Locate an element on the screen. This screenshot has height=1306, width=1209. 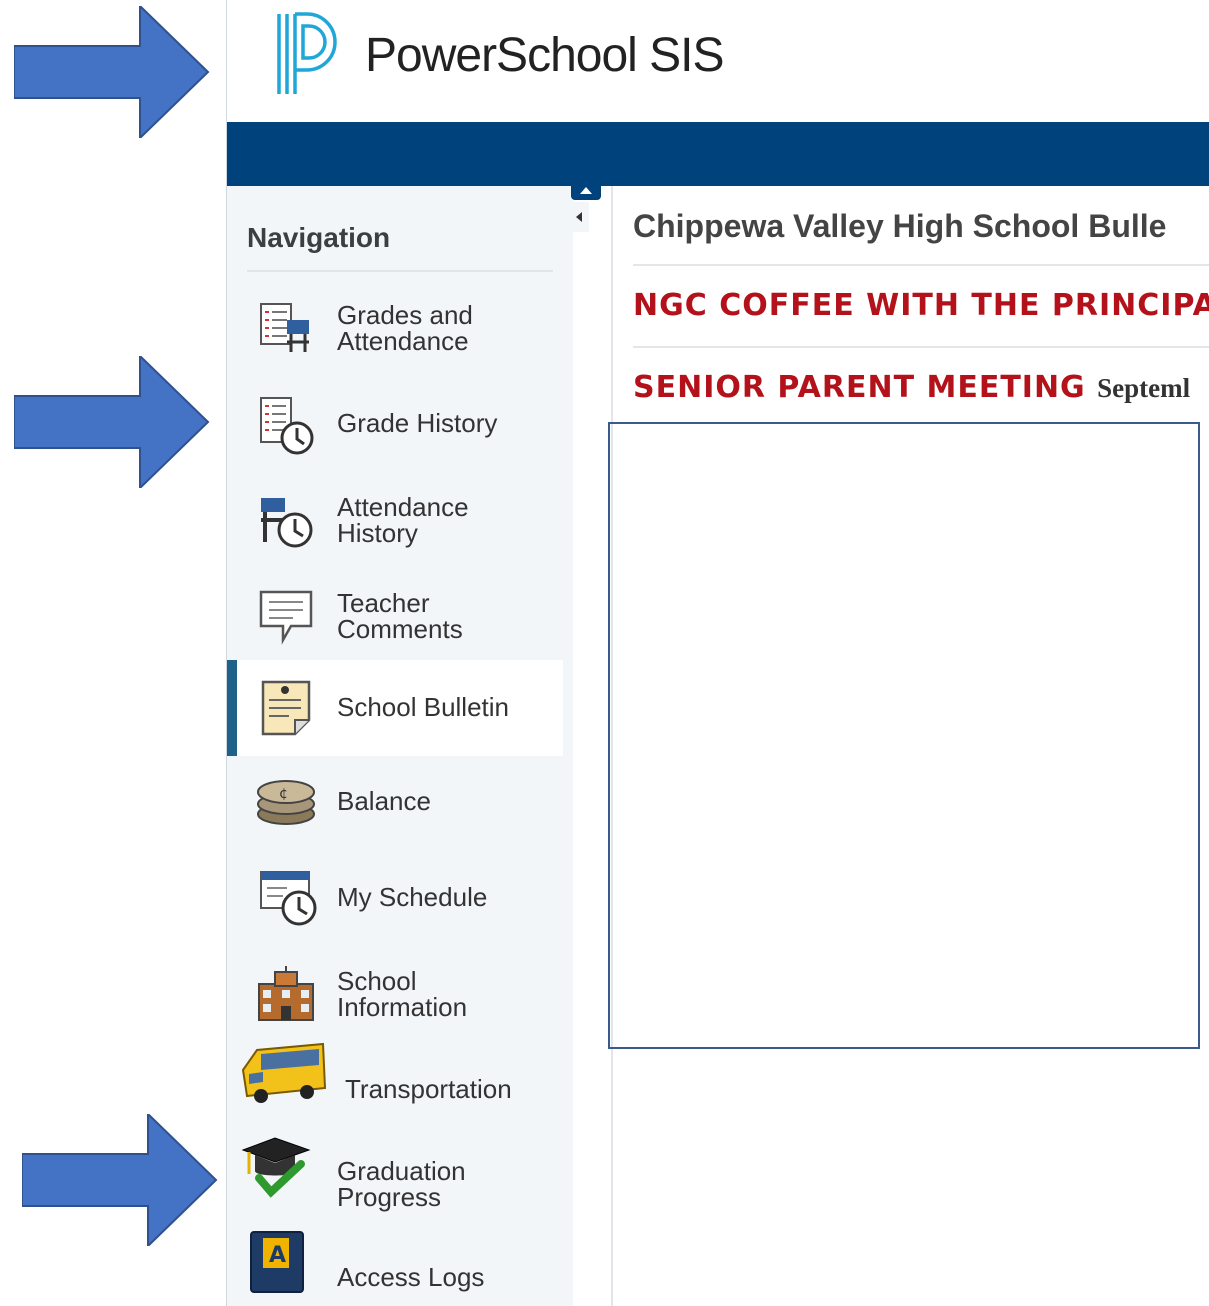
sidebar-item-label: My Schedule is located at coordinates (412, 897).